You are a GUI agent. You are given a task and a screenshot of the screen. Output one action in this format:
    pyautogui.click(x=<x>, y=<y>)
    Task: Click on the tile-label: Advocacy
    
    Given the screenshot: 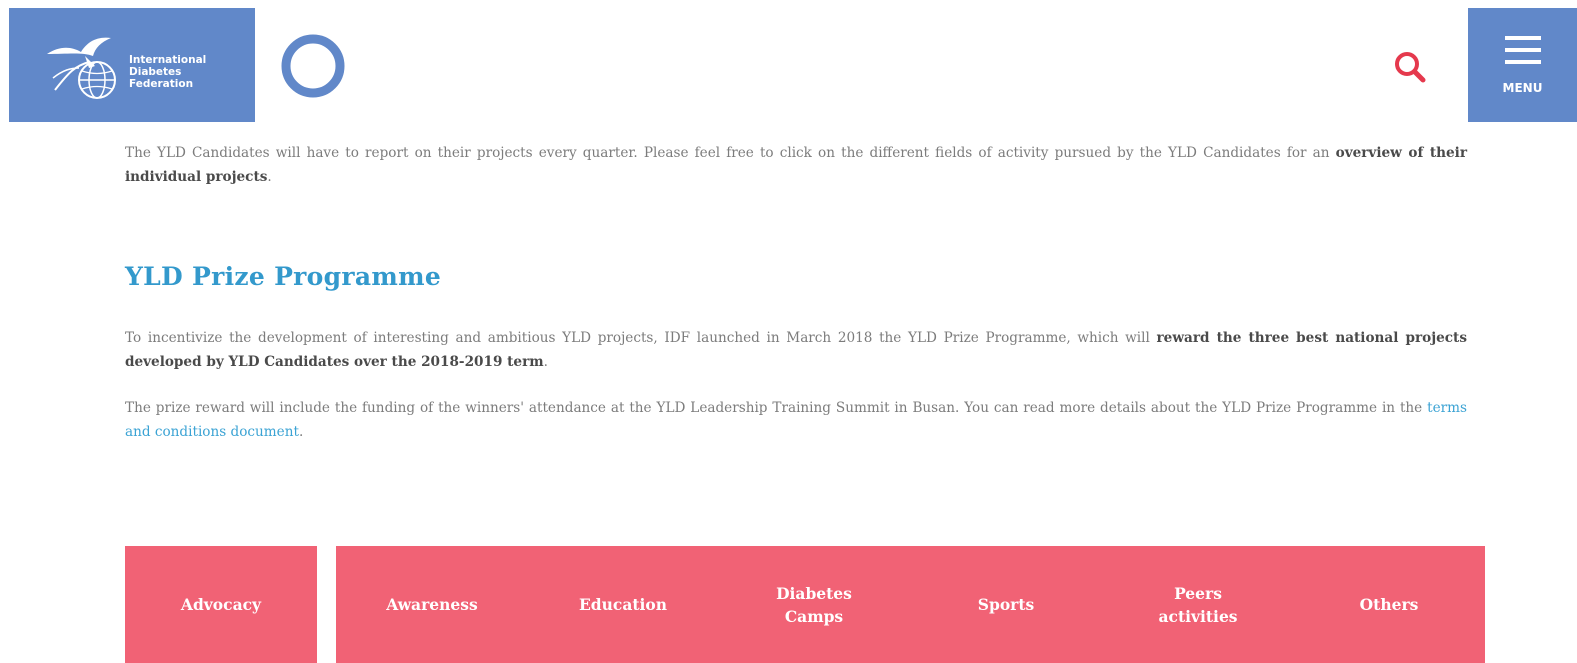 What is the action you would take?
    pyautogui.click(x=221, y=604)
    